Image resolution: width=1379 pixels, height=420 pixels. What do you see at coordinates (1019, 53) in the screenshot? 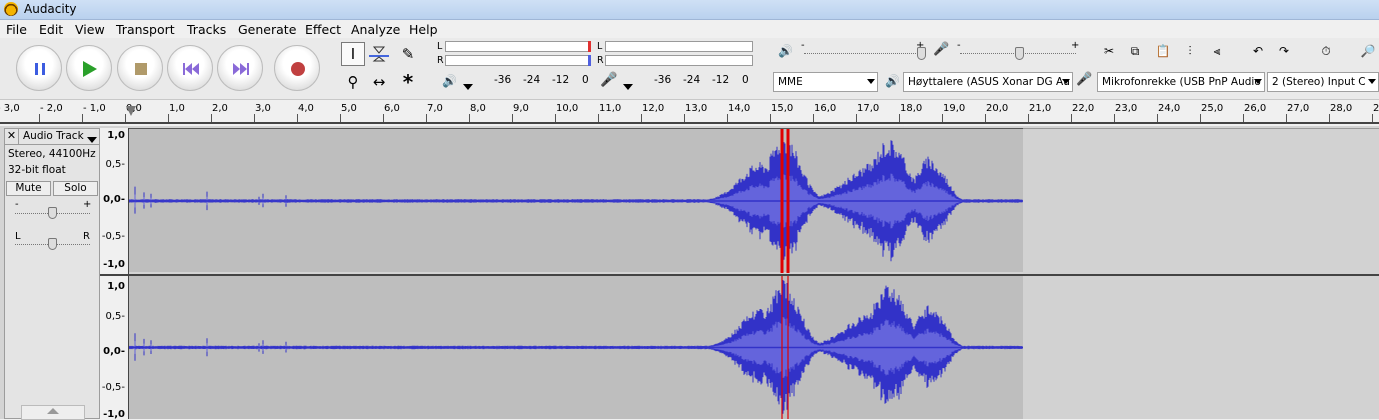
I see `input-volume-thumb` at bounding box center [1019, 53].